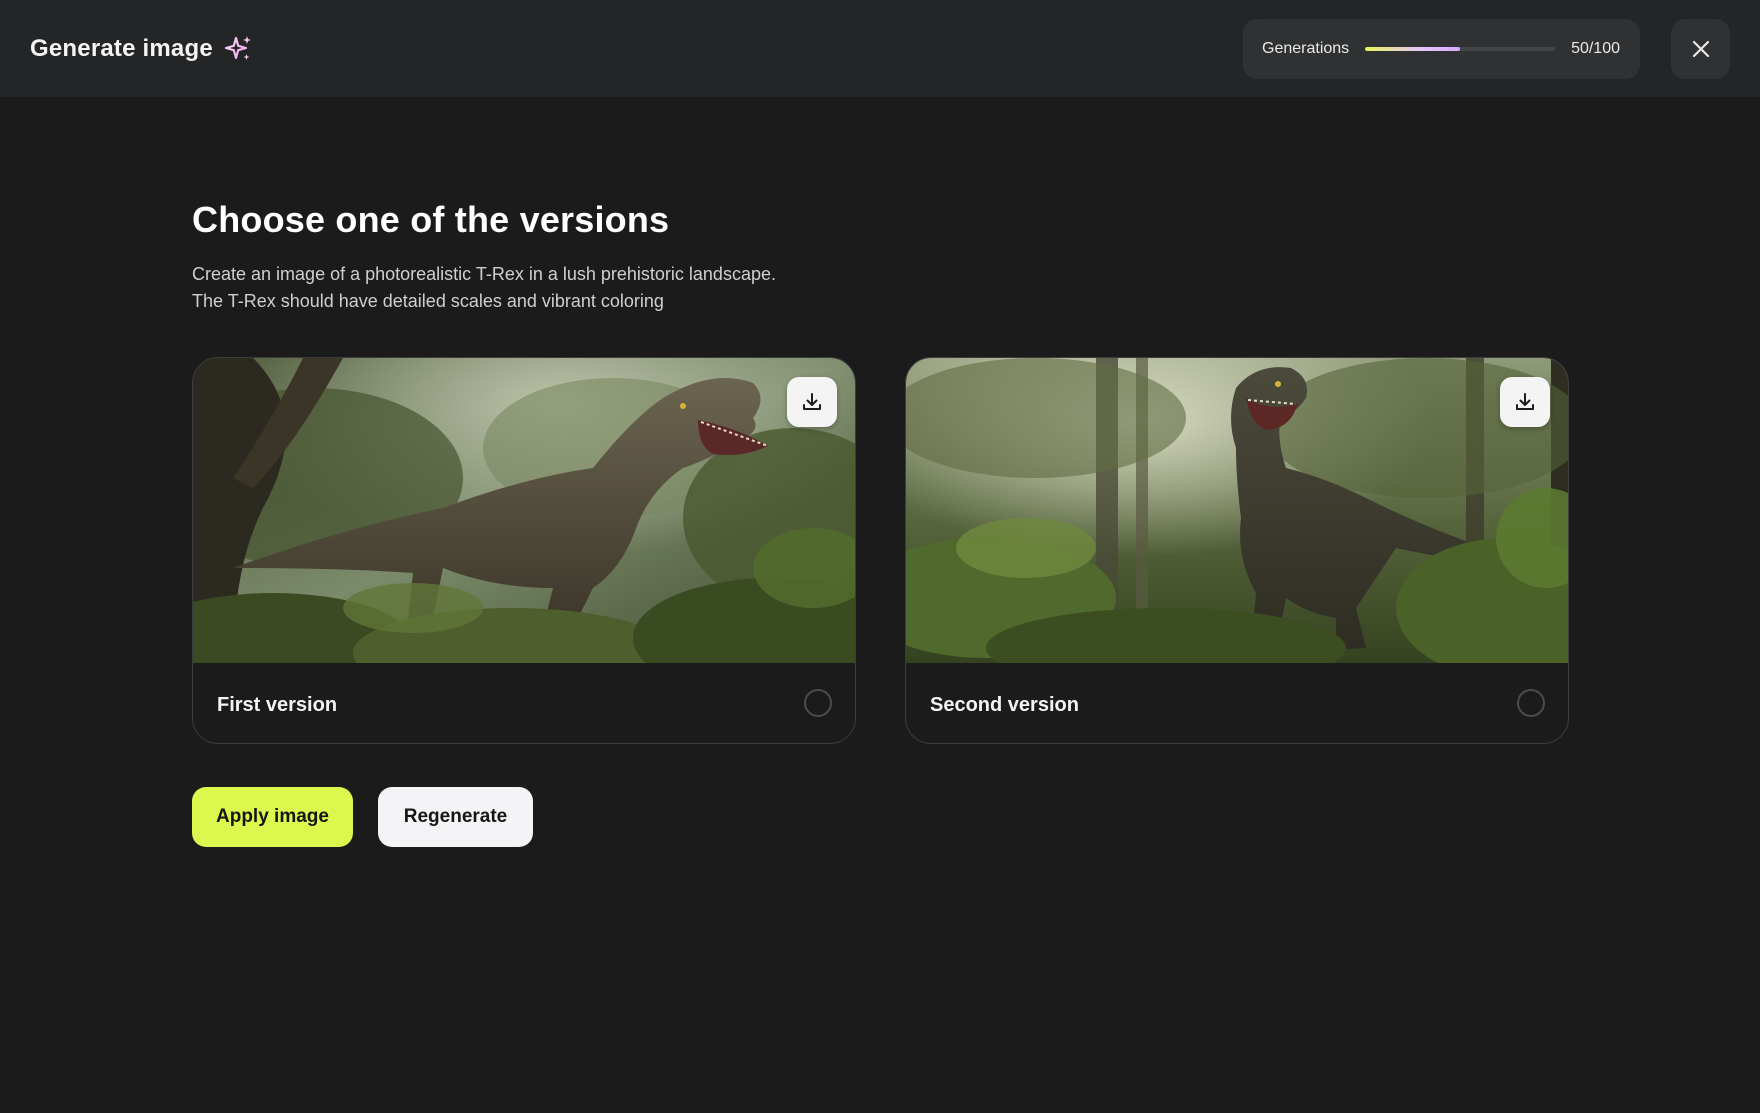 Image resolution: width=1760 pixels, height=1113 pixels. What do you see at coordinates (272, 817) in the screenshot?
I see `apply-image-button: Apply image` at bounding box center [272, 817].